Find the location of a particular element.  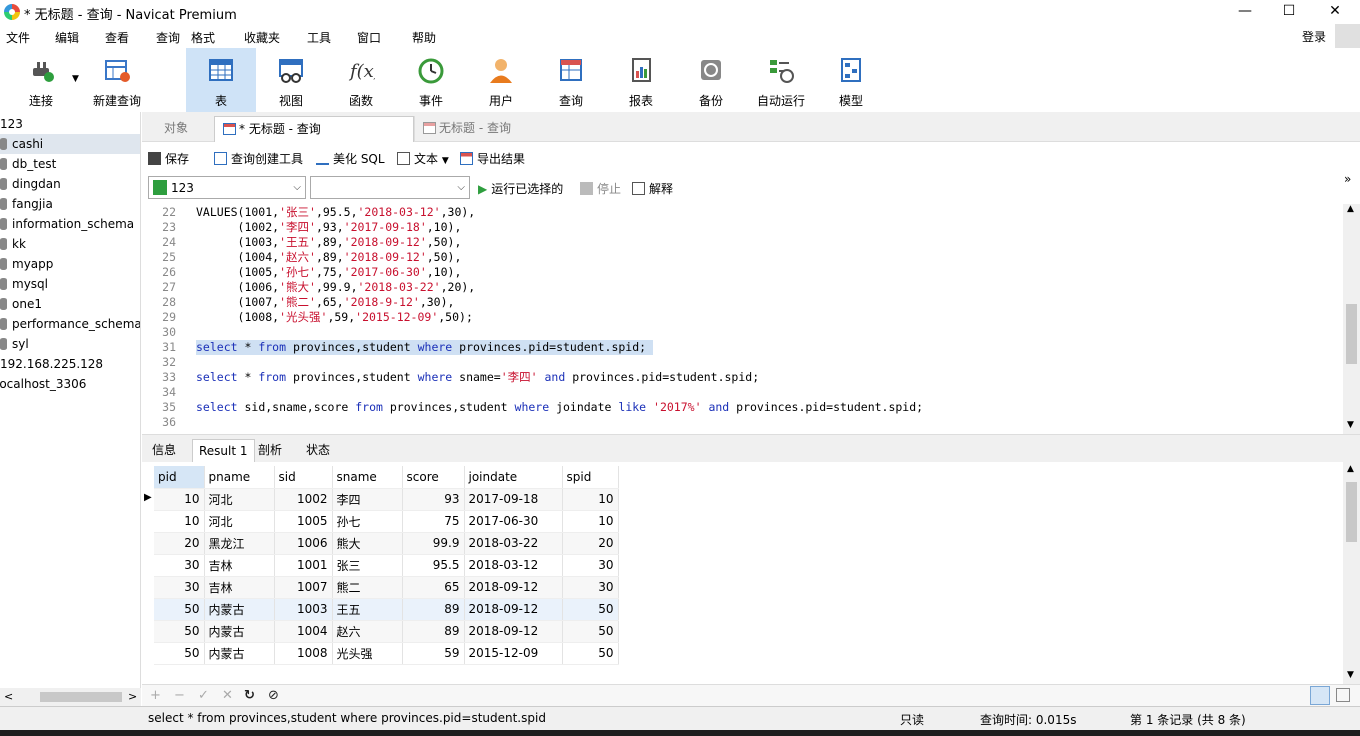

tab-status: 状态 is located at coordinates (318, 451).